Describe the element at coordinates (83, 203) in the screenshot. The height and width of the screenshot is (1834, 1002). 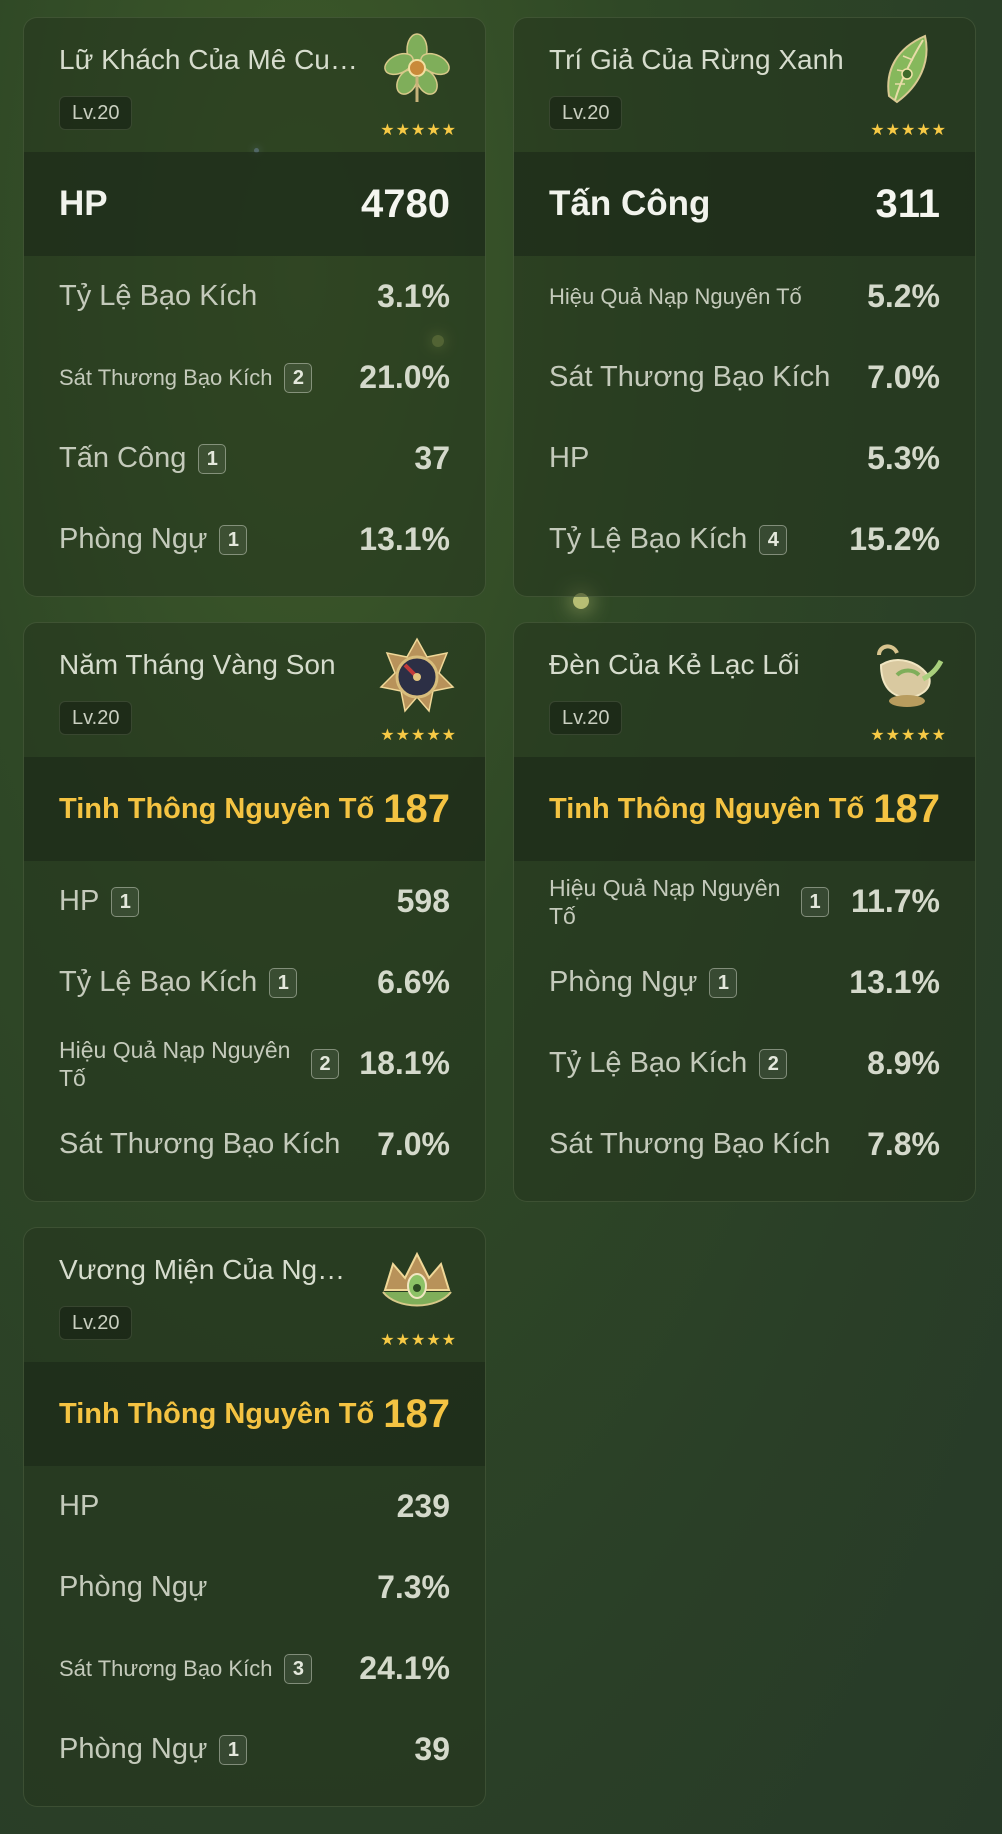
I see `main-stat-label: HP` at that location.